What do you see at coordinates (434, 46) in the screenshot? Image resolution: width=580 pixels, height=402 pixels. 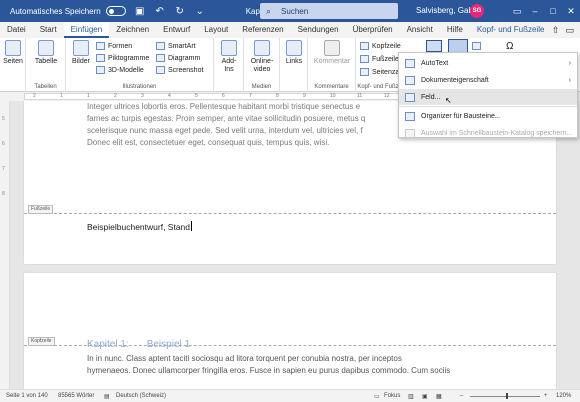 I see `textfeld-icon` at bounding box center [434, 46].